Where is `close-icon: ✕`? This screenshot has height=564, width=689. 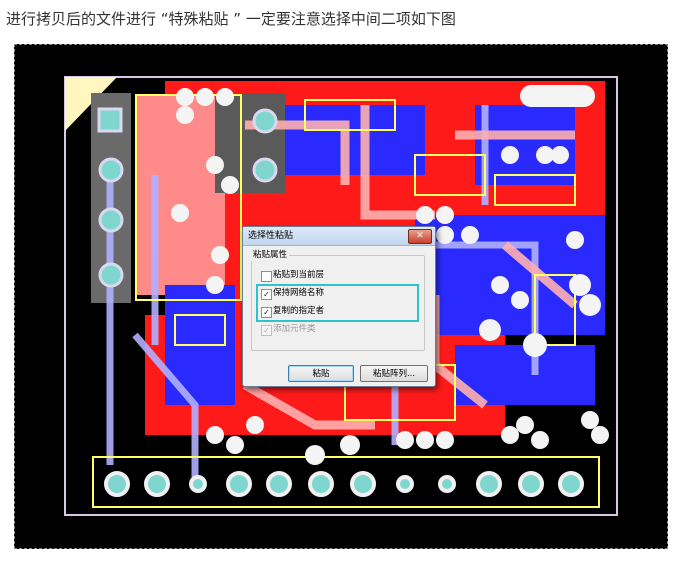
close-icon: ✕ is located at coordinates (420, 236).